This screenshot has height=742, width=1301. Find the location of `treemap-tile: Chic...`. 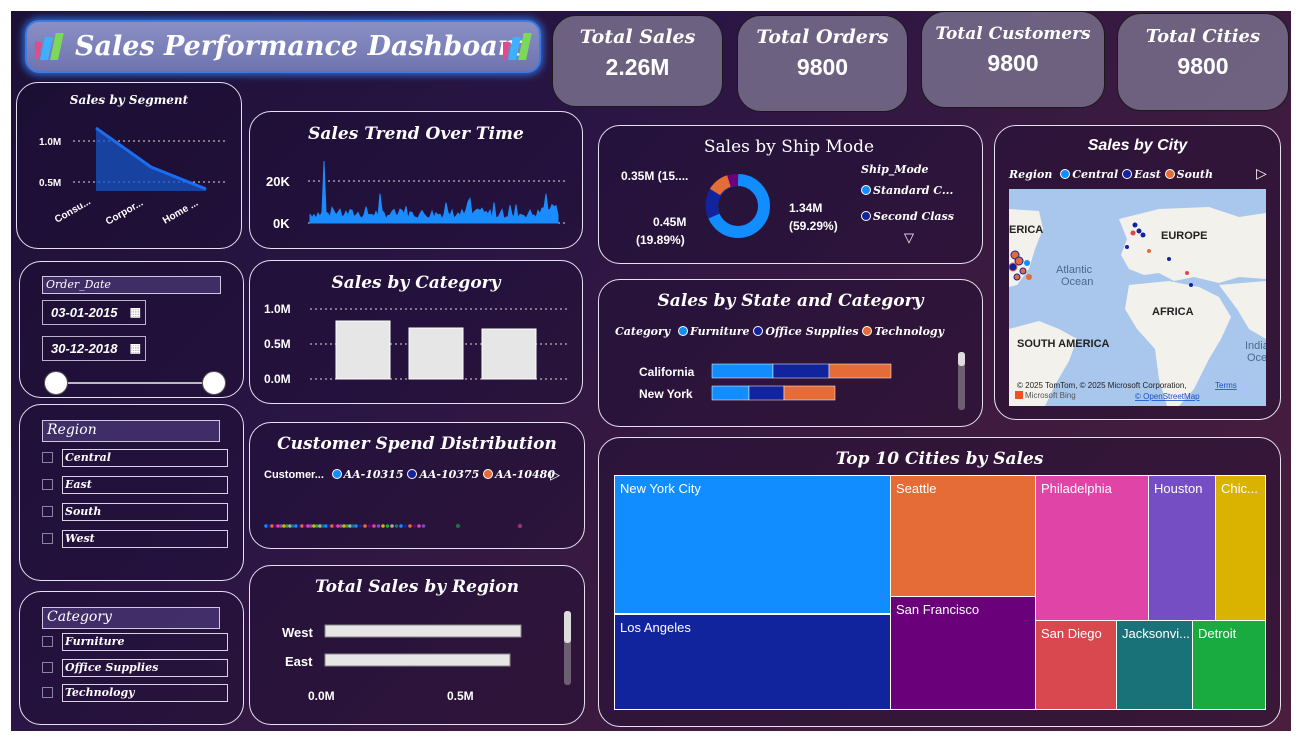

treemap-tile: Chic... is located at coordinates (1240, 548).